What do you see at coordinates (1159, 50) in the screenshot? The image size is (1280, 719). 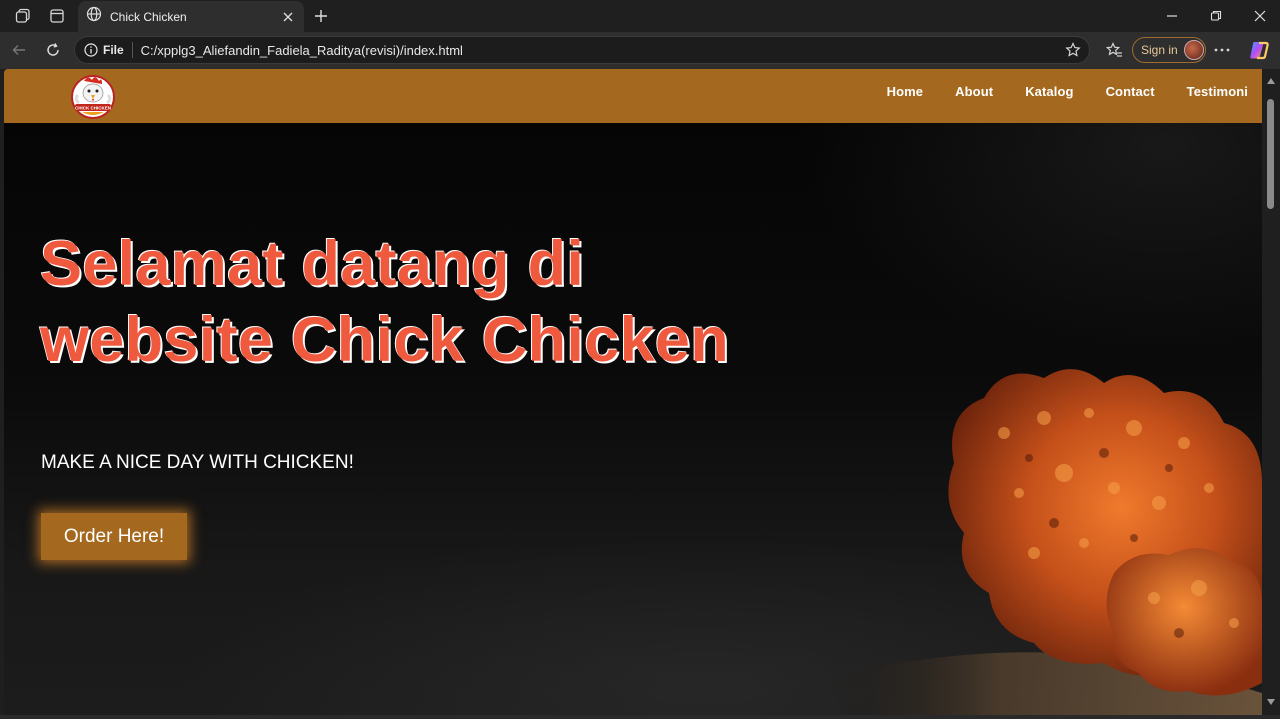 I see `sign-in-label: Sign in` at bounding box center [1159, 50].